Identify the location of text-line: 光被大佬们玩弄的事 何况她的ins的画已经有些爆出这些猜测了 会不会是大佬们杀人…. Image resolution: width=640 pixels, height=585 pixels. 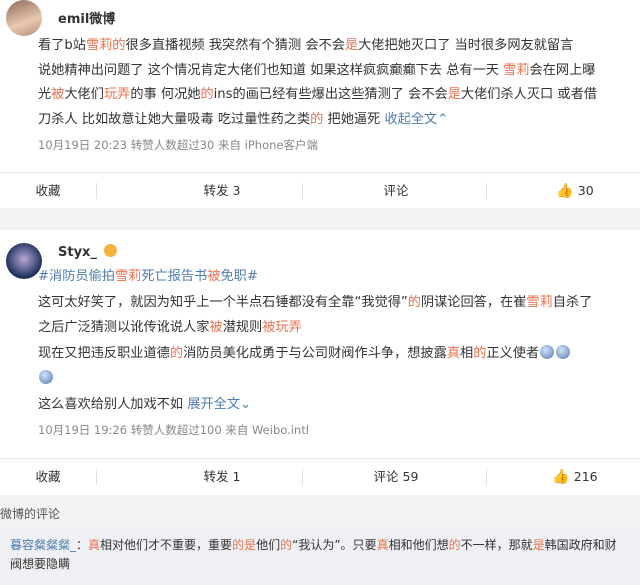
(317, 94).